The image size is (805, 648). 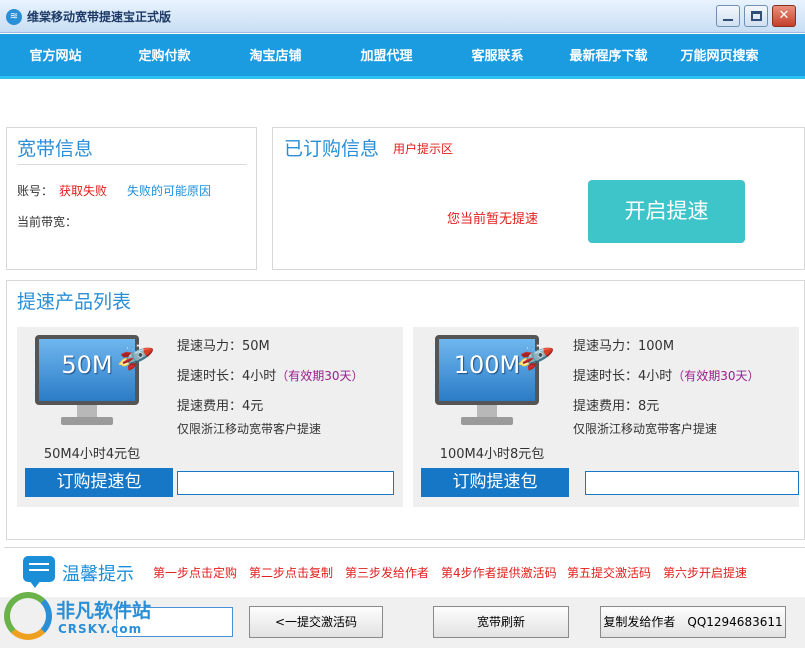 What do you see at coordinates (35, 191) in the screenshot?
I see `account-label: 账号：` at bounding box center [35, 191].